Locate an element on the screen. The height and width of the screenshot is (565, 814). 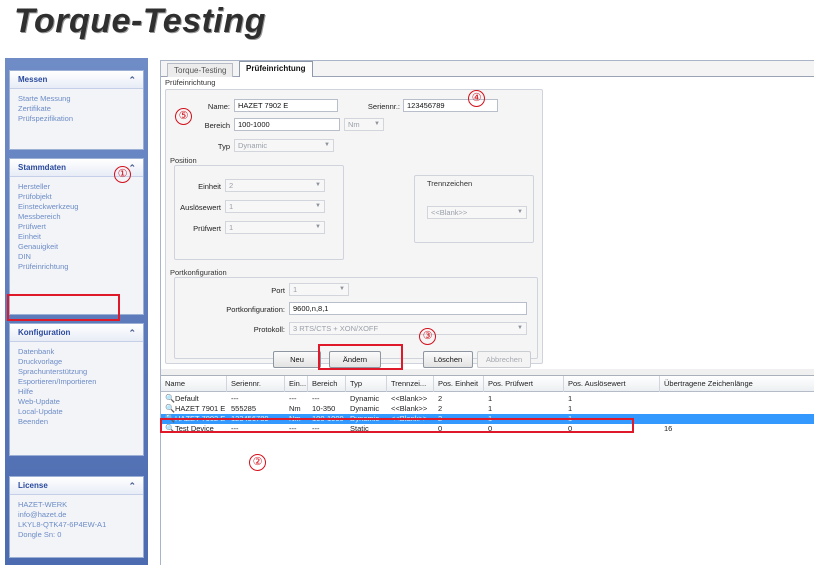
trigger-dropdown: 1 ▼ is located at coordinates (275, 206).